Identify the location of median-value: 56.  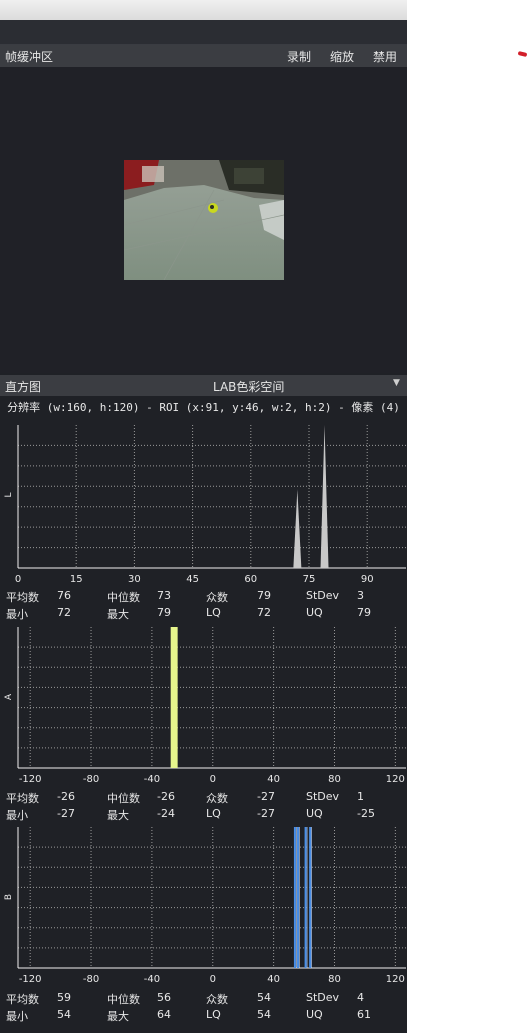
(164, 997).